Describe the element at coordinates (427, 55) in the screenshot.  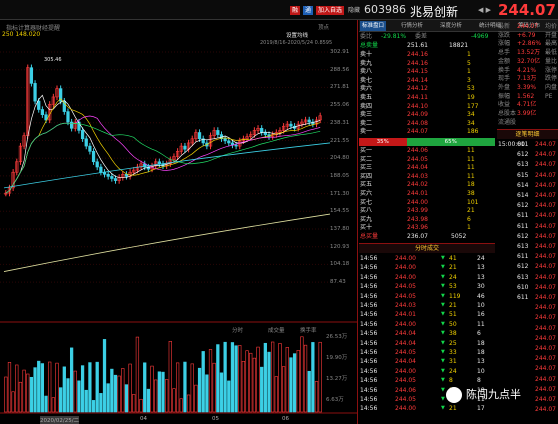
I see `ask-row: 卖十 244.16 1` at that location.